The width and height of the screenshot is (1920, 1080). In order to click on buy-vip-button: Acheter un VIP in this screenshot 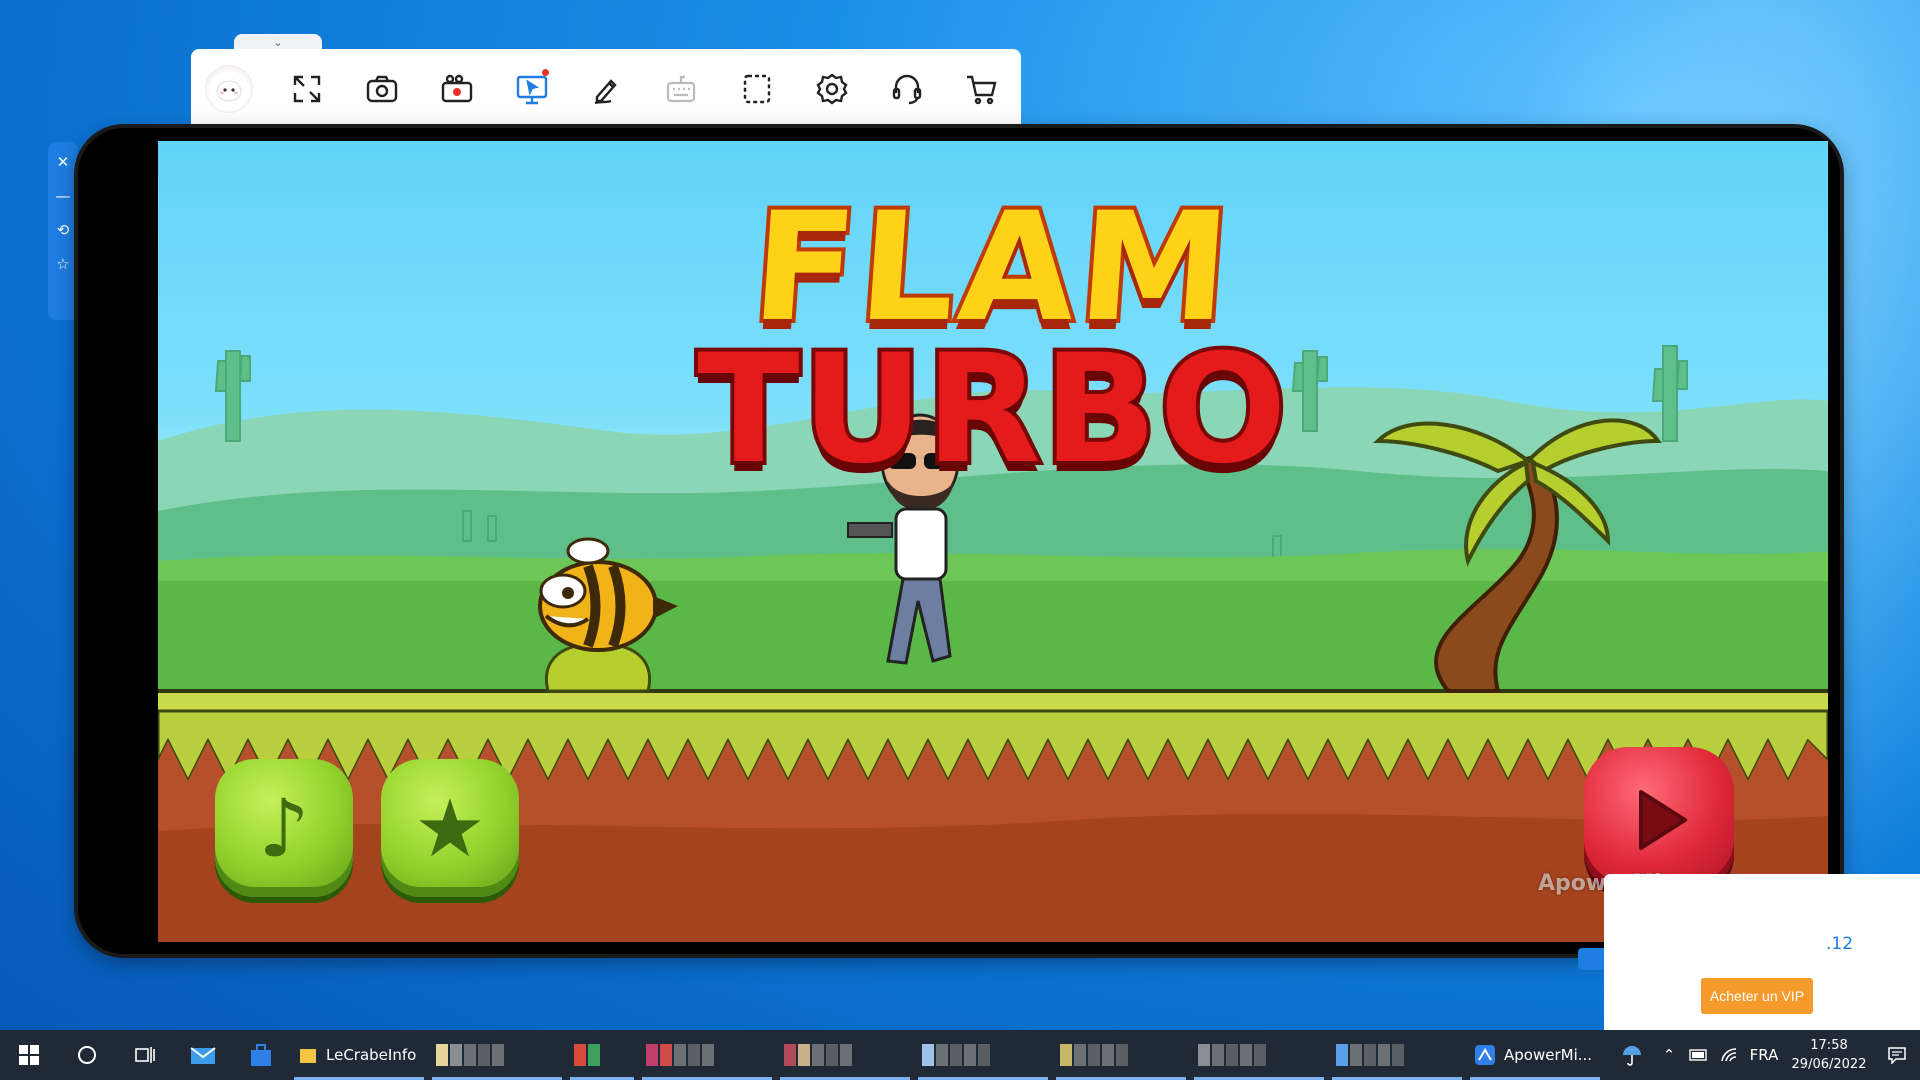, I will do `click(1757, 996)`.